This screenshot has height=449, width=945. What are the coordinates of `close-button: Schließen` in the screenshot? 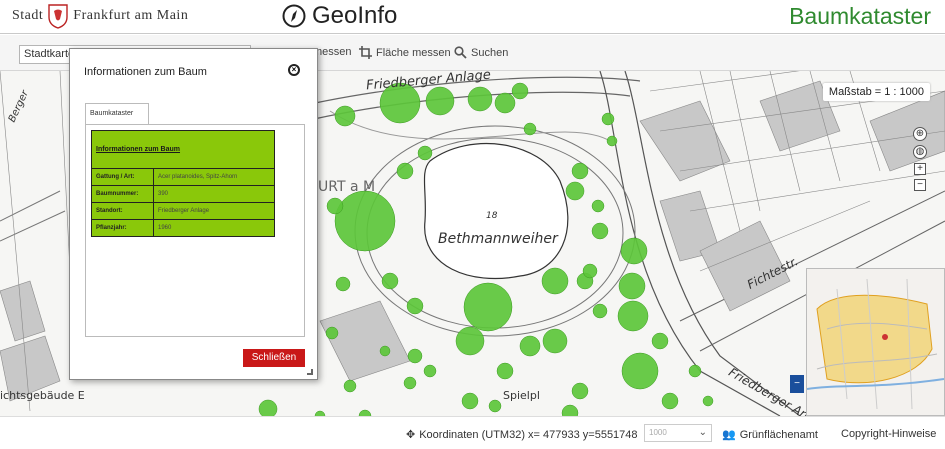 It's located at (274, 358).